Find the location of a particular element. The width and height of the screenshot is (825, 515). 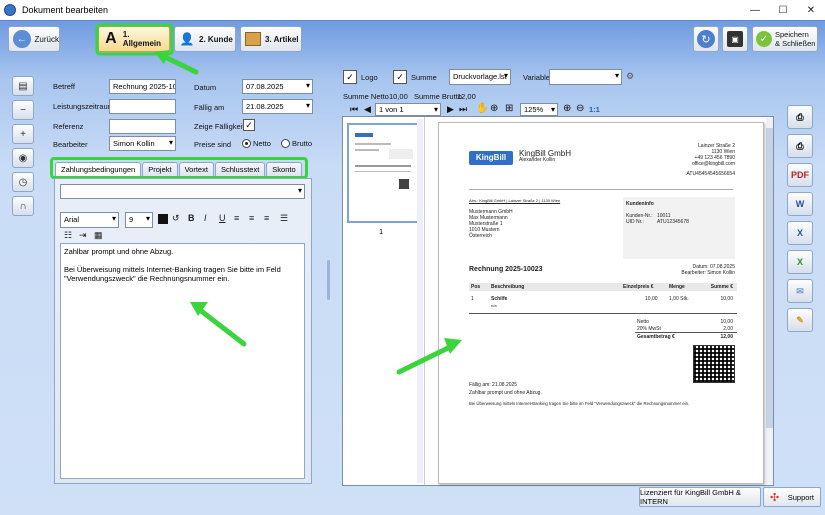

window-title: Dokument bearbeiten is located at coordinates (65, 10).